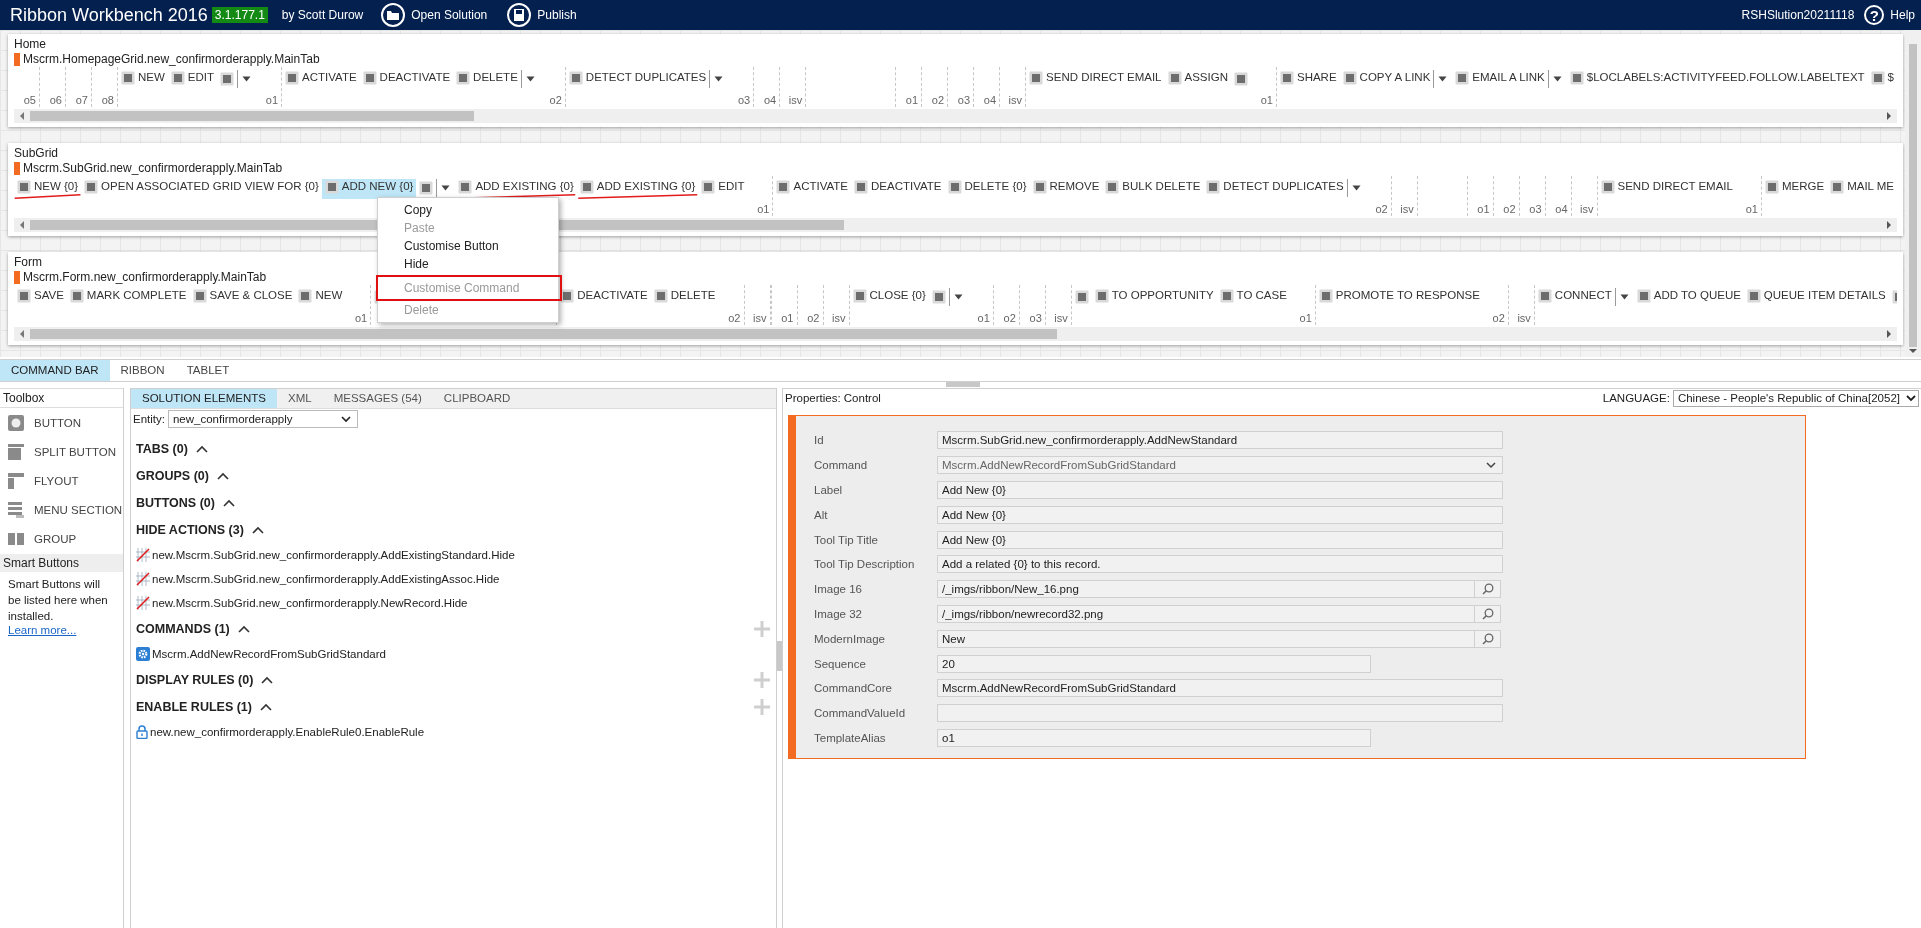 The height and width of the screenshot is (928, 1921). I want to click on entity-dropdown: new_confirmorderapply, so click(262, 419).